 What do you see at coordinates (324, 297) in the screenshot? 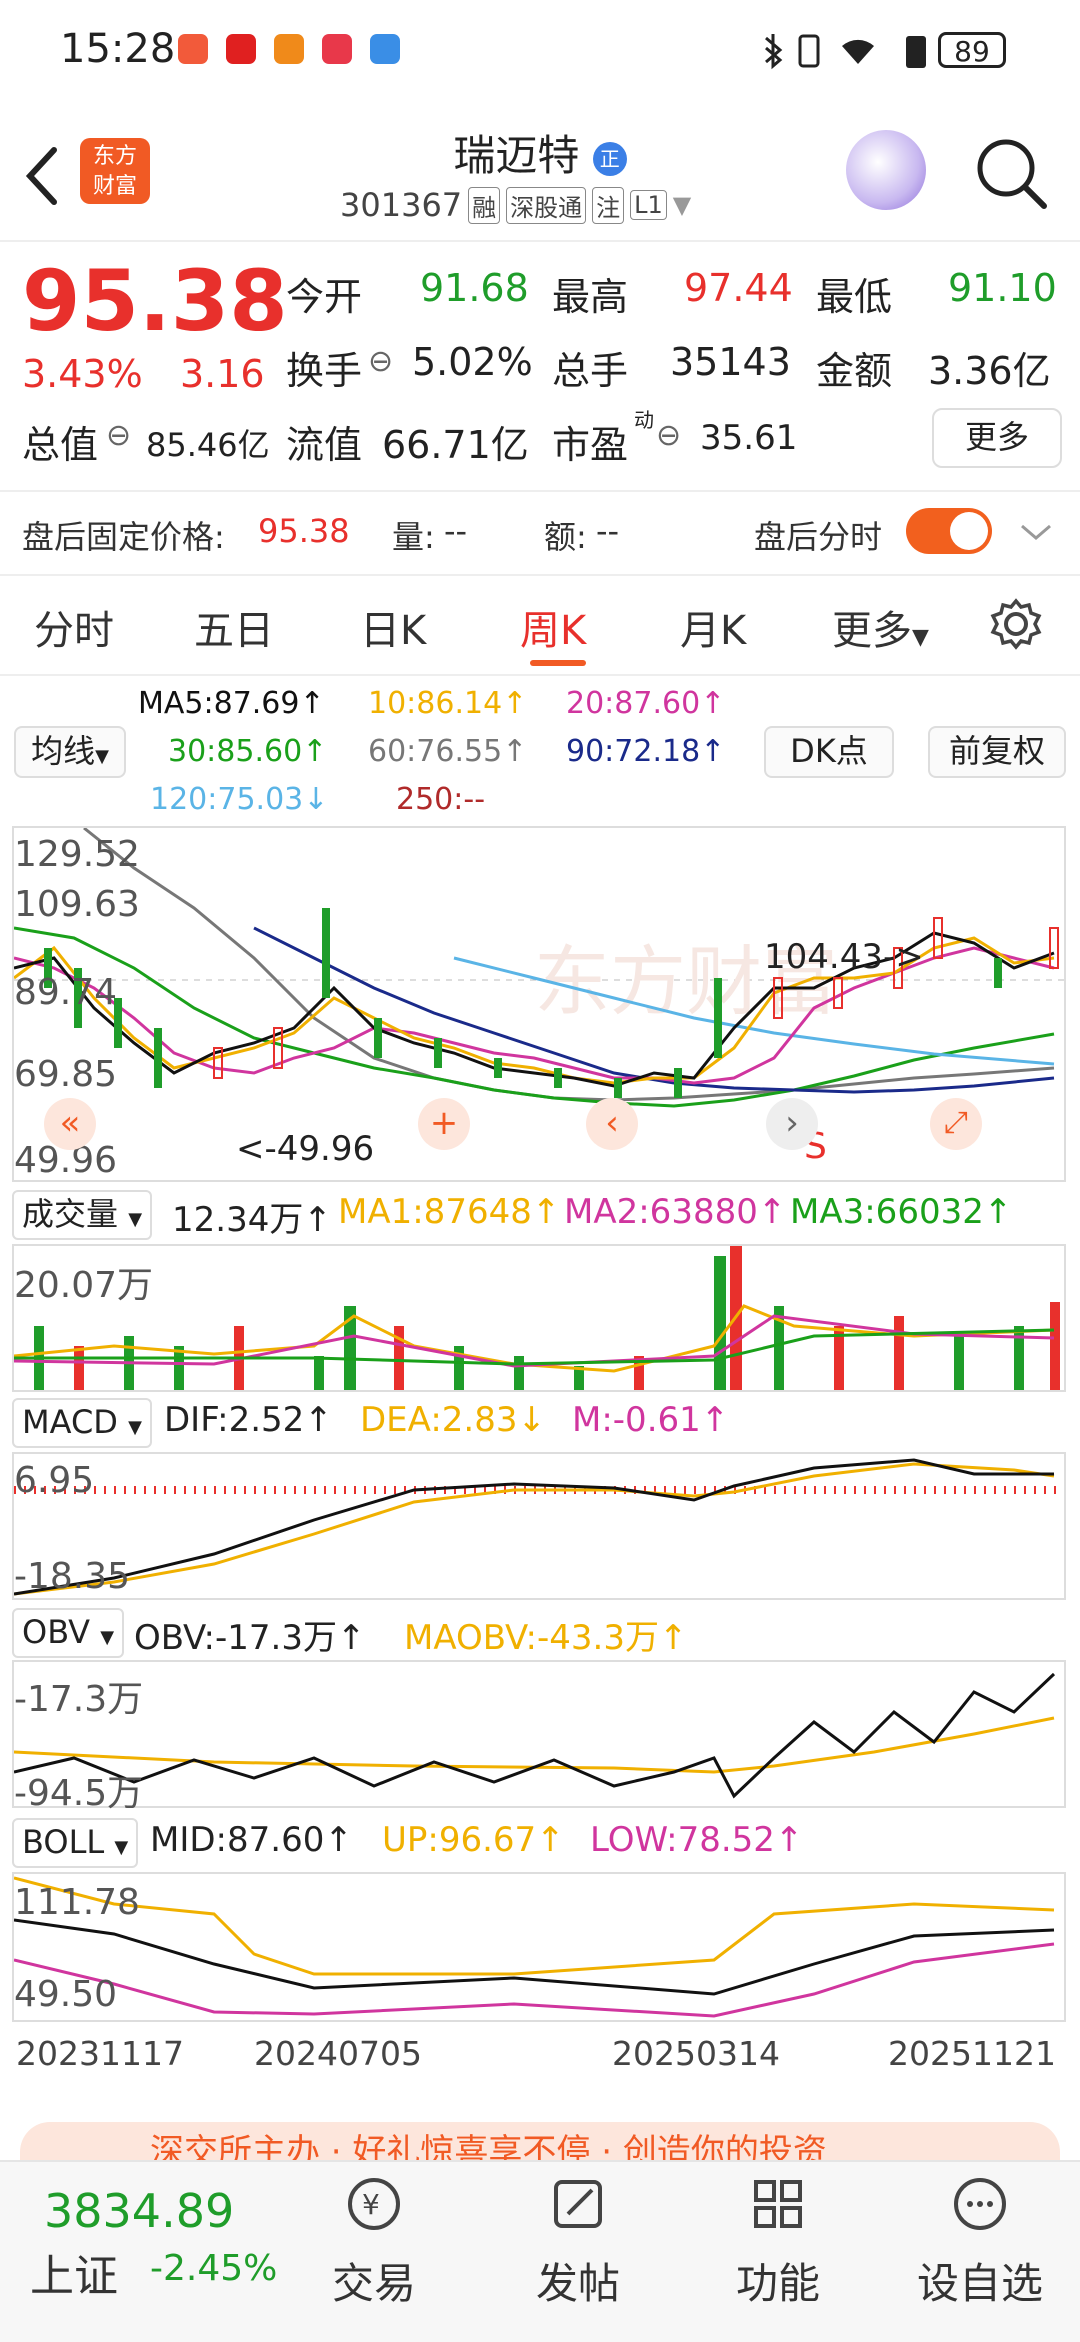
I see `open-label: 今开` at bounding box center [324, 297].